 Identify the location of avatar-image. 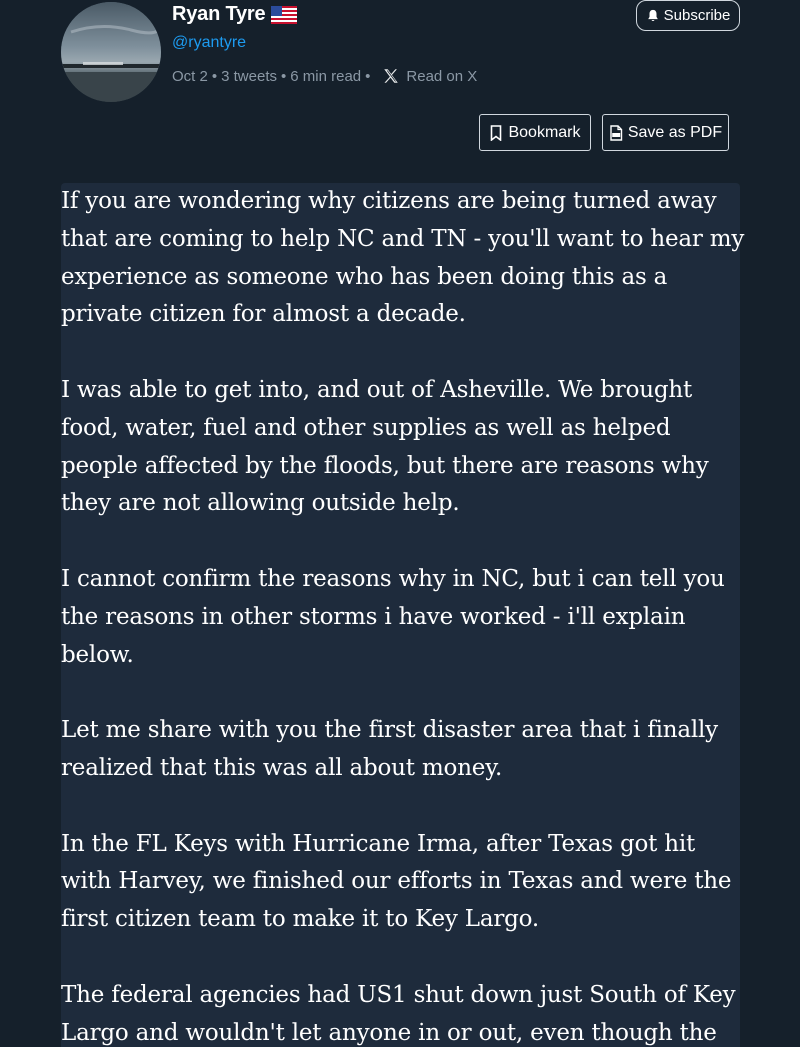
(111, 52).